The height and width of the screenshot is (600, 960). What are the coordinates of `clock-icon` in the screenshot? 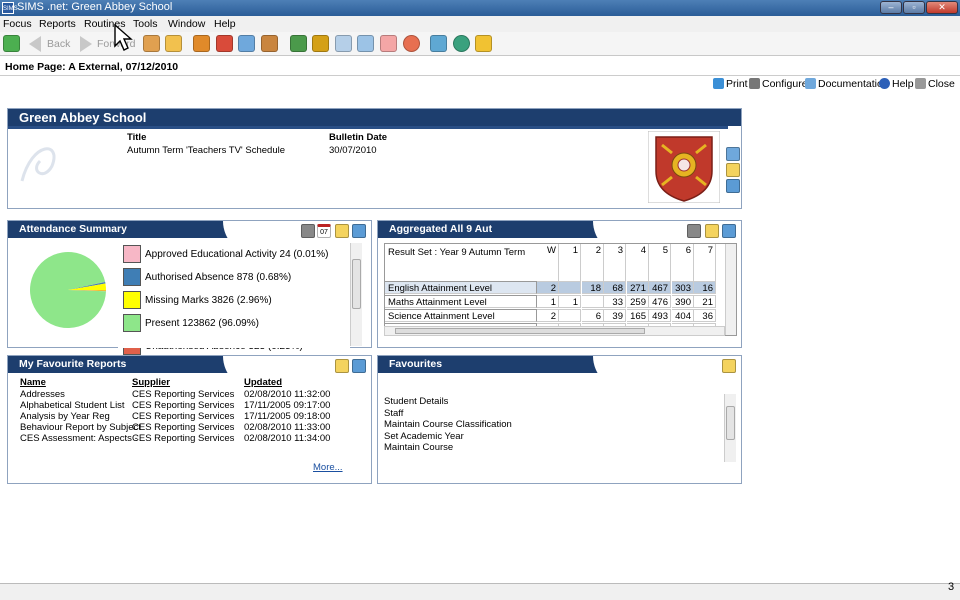 It's located at (411, 43).